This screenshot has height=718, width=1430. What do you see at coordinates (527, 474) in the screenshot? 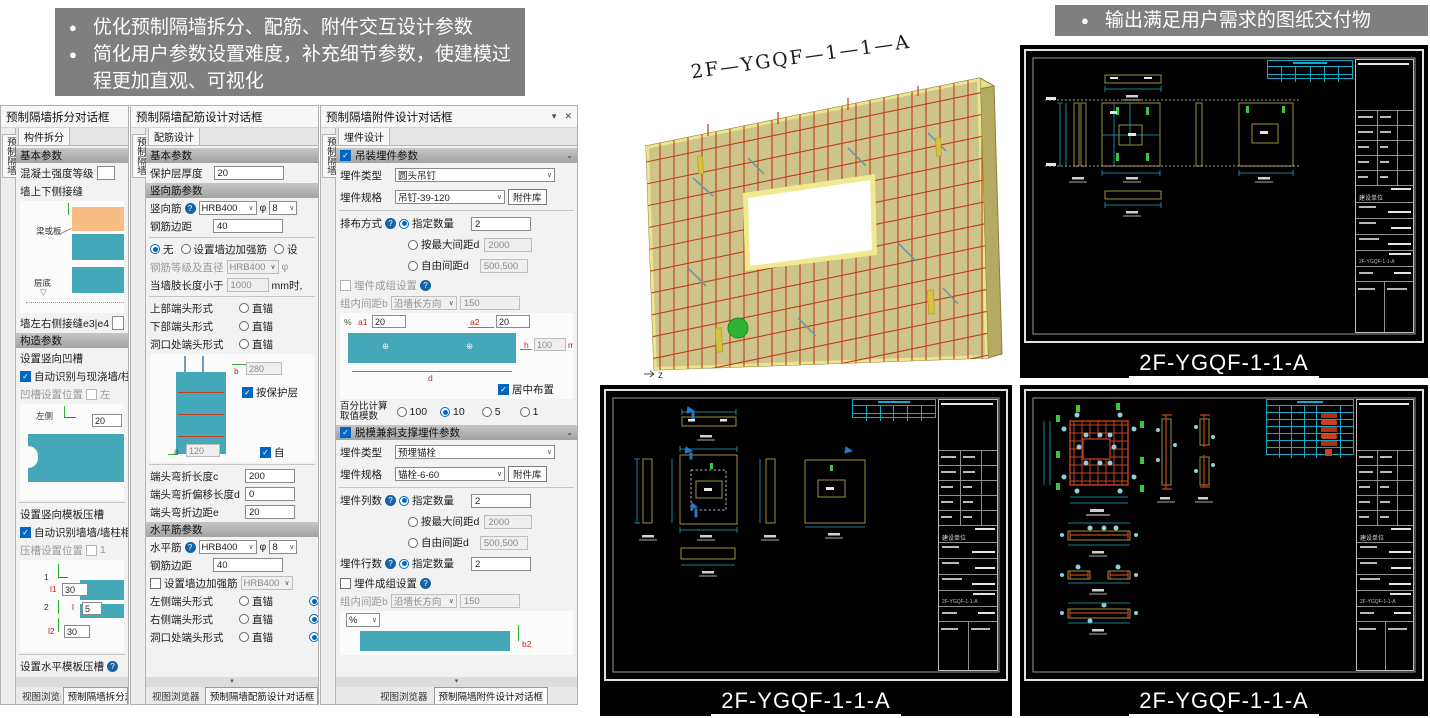
I see `attachment-library-button-2: 附件库` at bounding box center [527, 474].